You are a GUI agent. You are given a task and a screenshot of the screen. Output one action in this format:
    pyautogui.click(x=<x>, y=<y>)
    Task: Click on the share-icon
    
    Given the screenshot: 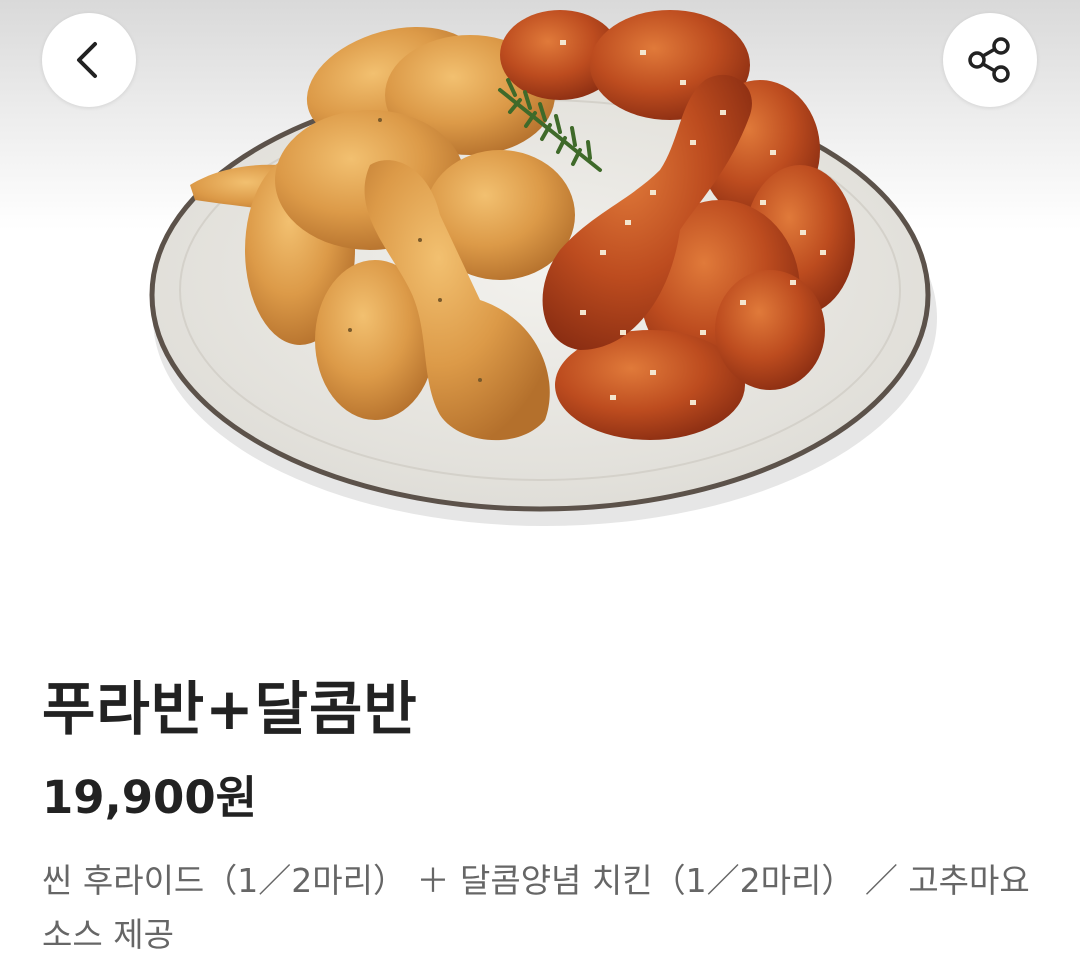 What is the action you would take?
    pyautogui.click(x=989, y=60)
    